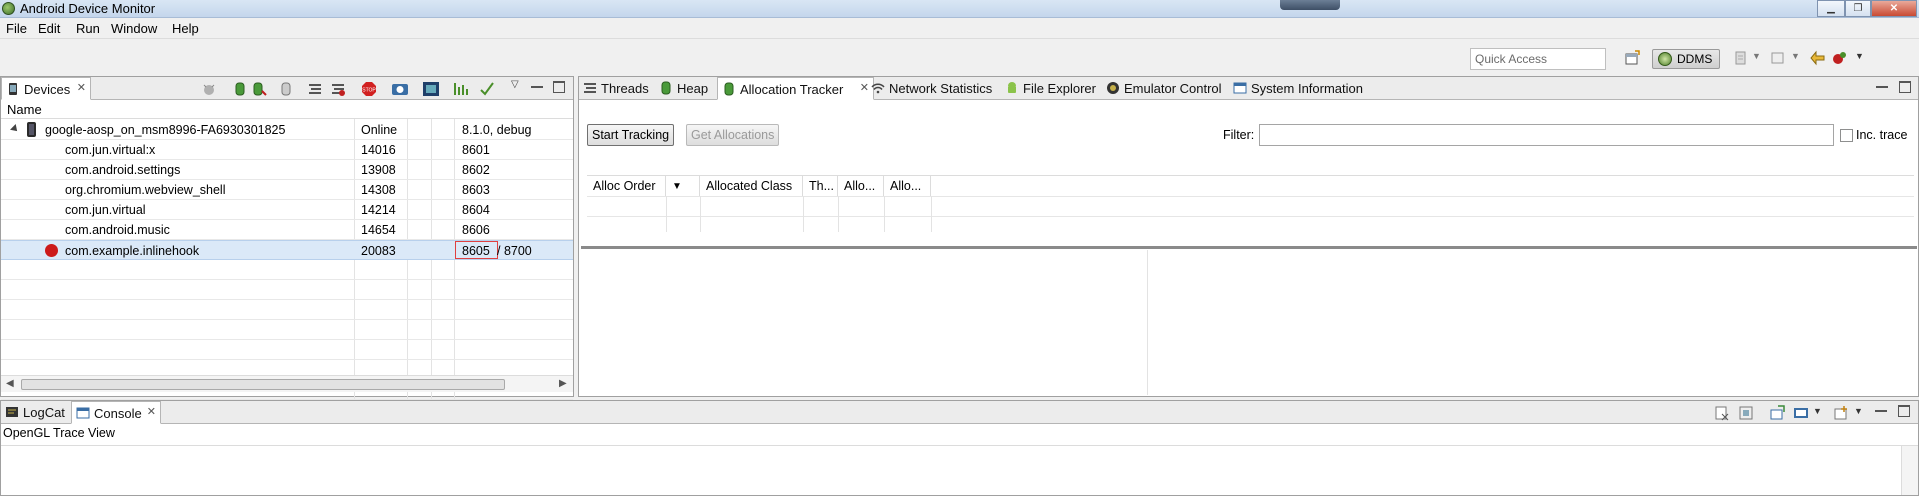 The height and width of the screenshot is (496, 1919). Describe the element at coordinates (959, 9) in the screenshot. I see `title-bar: Android Device Monitor ▁ ❐ ✕` at that location.